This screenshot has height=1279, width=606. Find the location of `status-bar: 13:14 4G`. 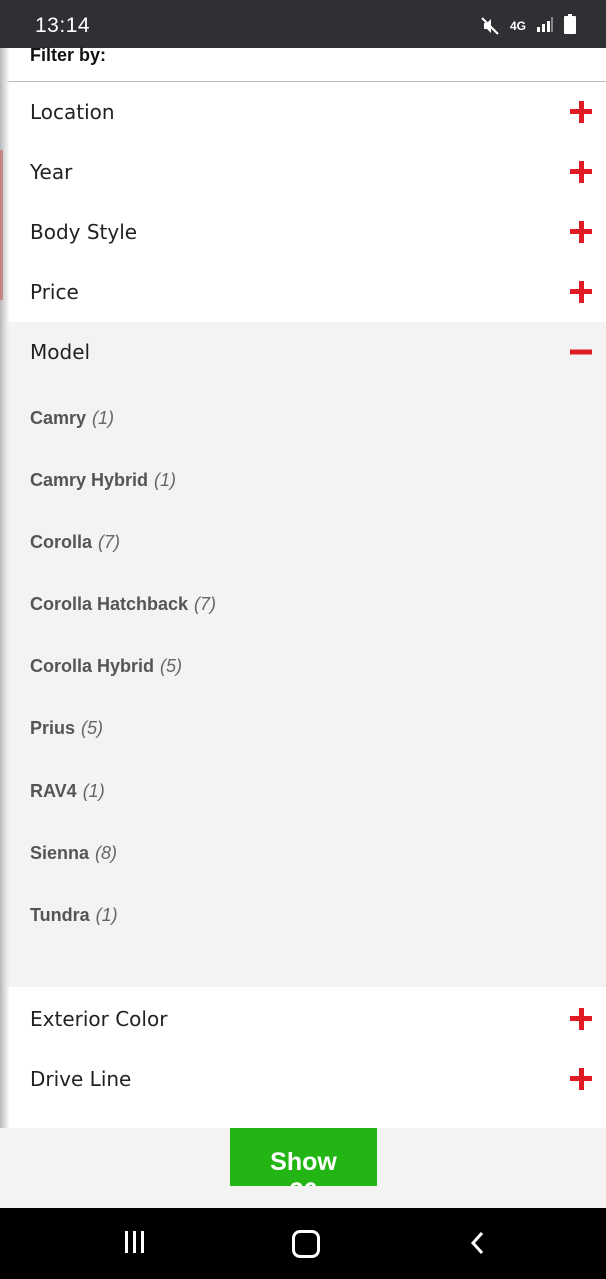

status-bar: 13:14 4G is located at coordinates (303, 24).